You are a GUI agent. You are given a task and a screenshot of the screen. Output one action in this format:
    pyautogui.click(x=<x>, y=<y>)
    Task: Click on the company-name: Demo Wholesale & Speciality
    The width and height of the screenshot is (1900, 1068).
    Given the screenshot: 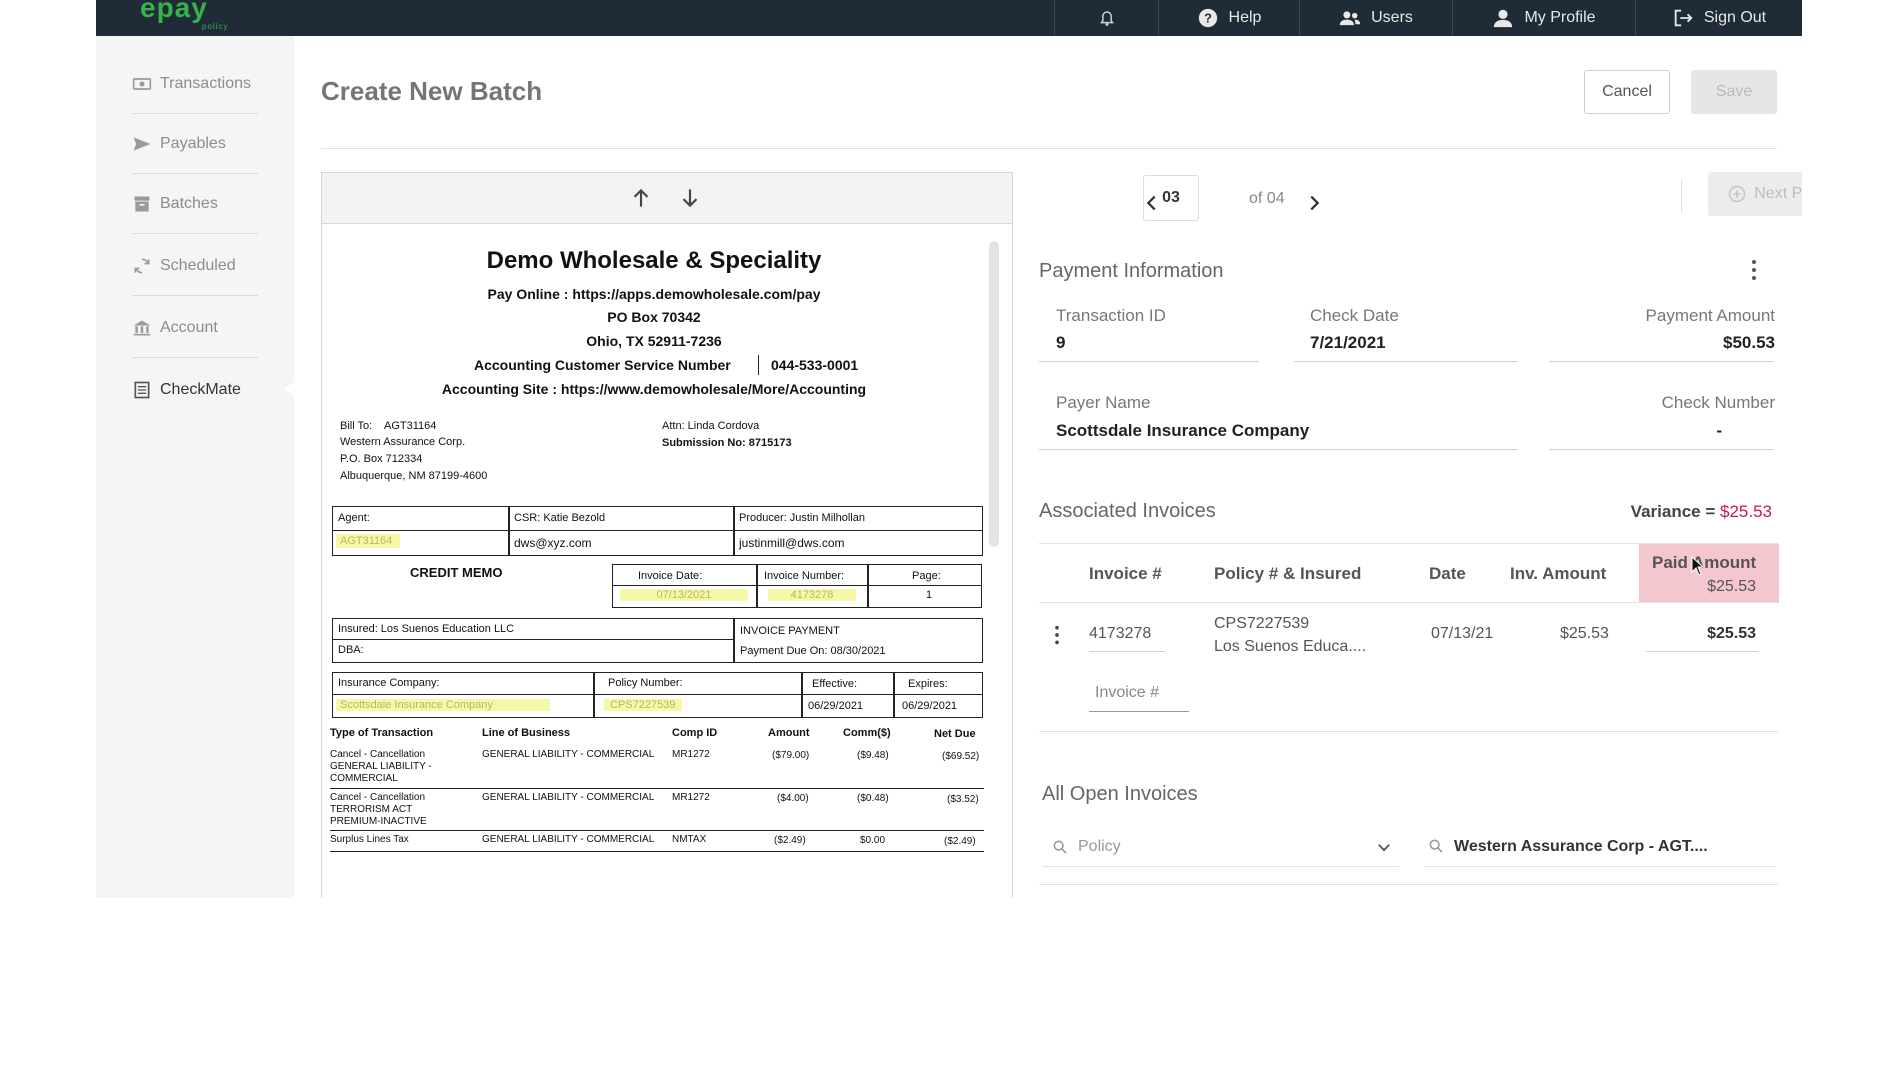 What is the action you would take?
    pyautogui.click(x=654, y=260)
    